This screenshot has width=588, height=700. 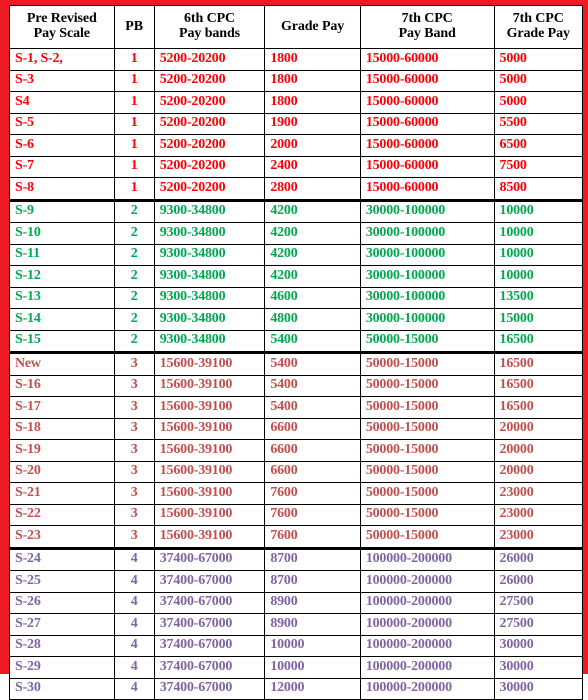 I want to click on cell-pre-revised-pay-scale: S-3, so click(x=62, y=80).